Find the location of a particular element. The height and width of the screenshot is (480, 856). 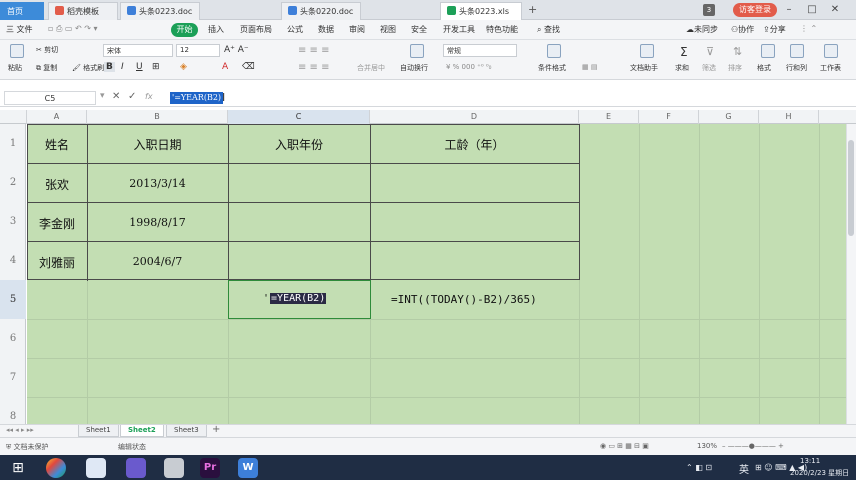

font-size-select: 12 is located at coordinates (198, 50).